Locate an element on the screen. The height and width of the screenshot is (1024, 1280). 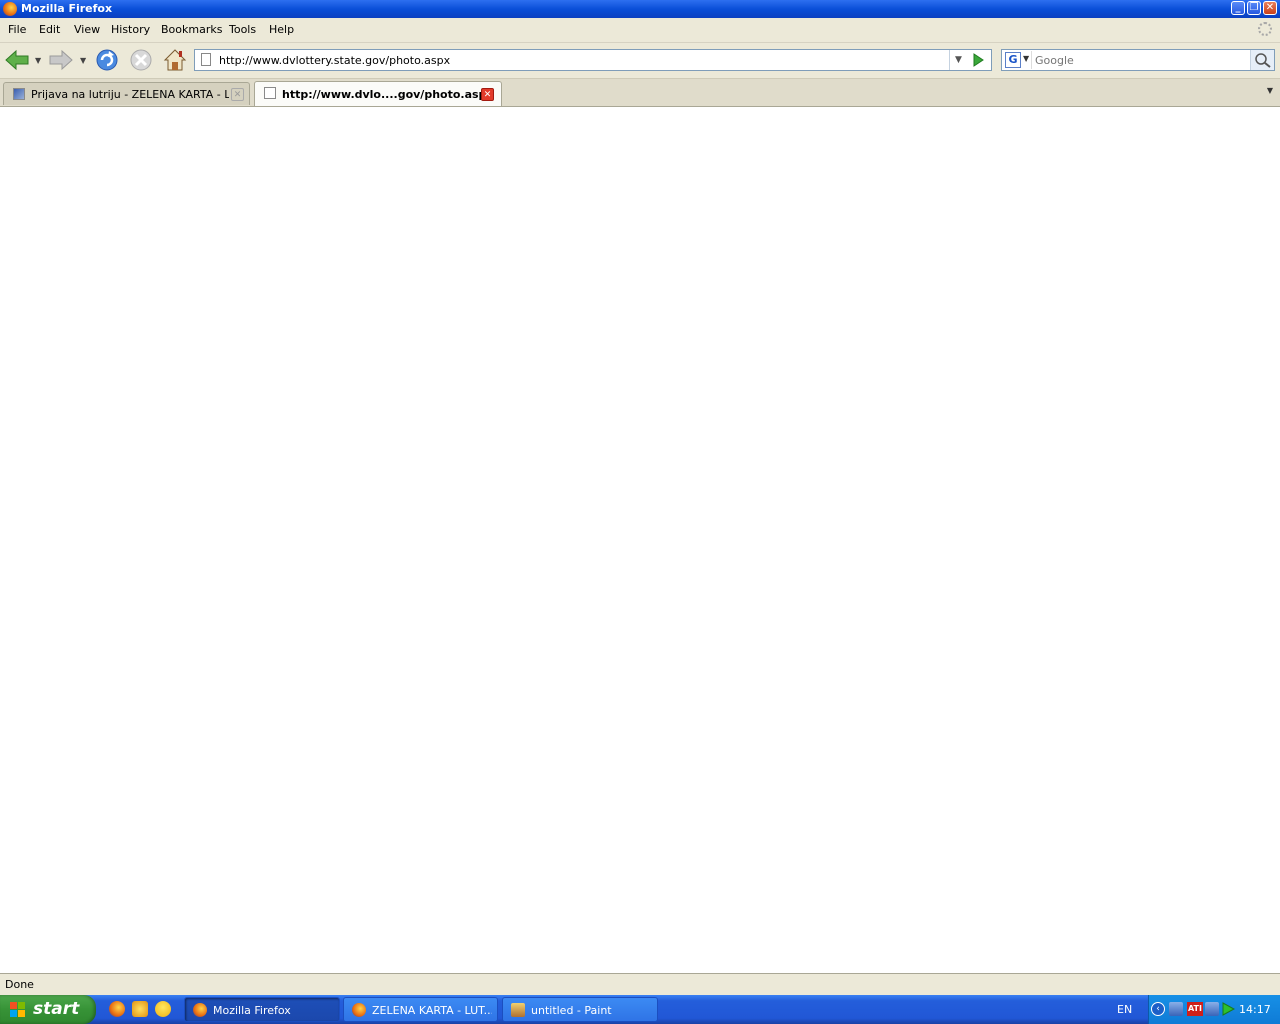
start-button: start is located at coordinates (48, 1009).